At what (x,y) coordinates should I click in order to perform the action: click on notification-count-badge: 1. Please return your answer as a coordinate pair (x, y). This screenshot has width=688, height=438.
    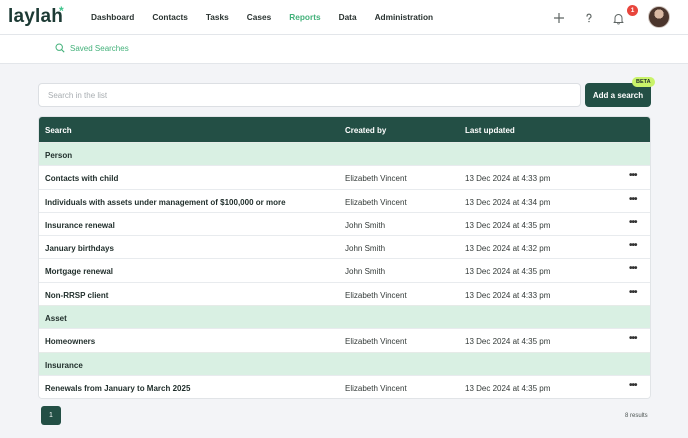
    Looking at the image, I should click on (632, 10).